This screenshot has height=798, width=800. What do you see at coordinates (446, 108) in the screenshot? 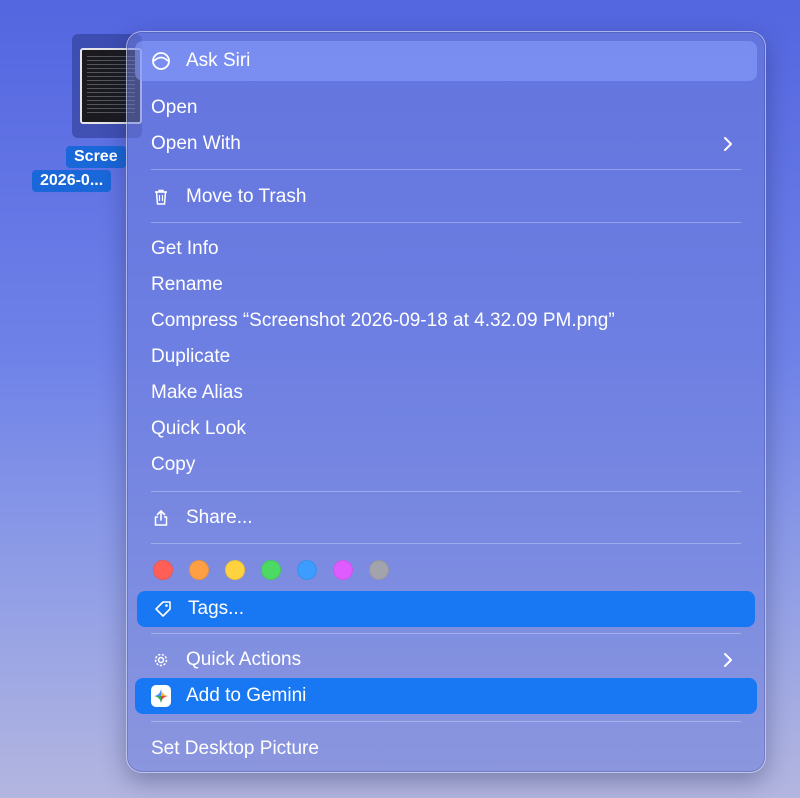
I see `menu-item-open: Open` at bounding box center [446, 108].